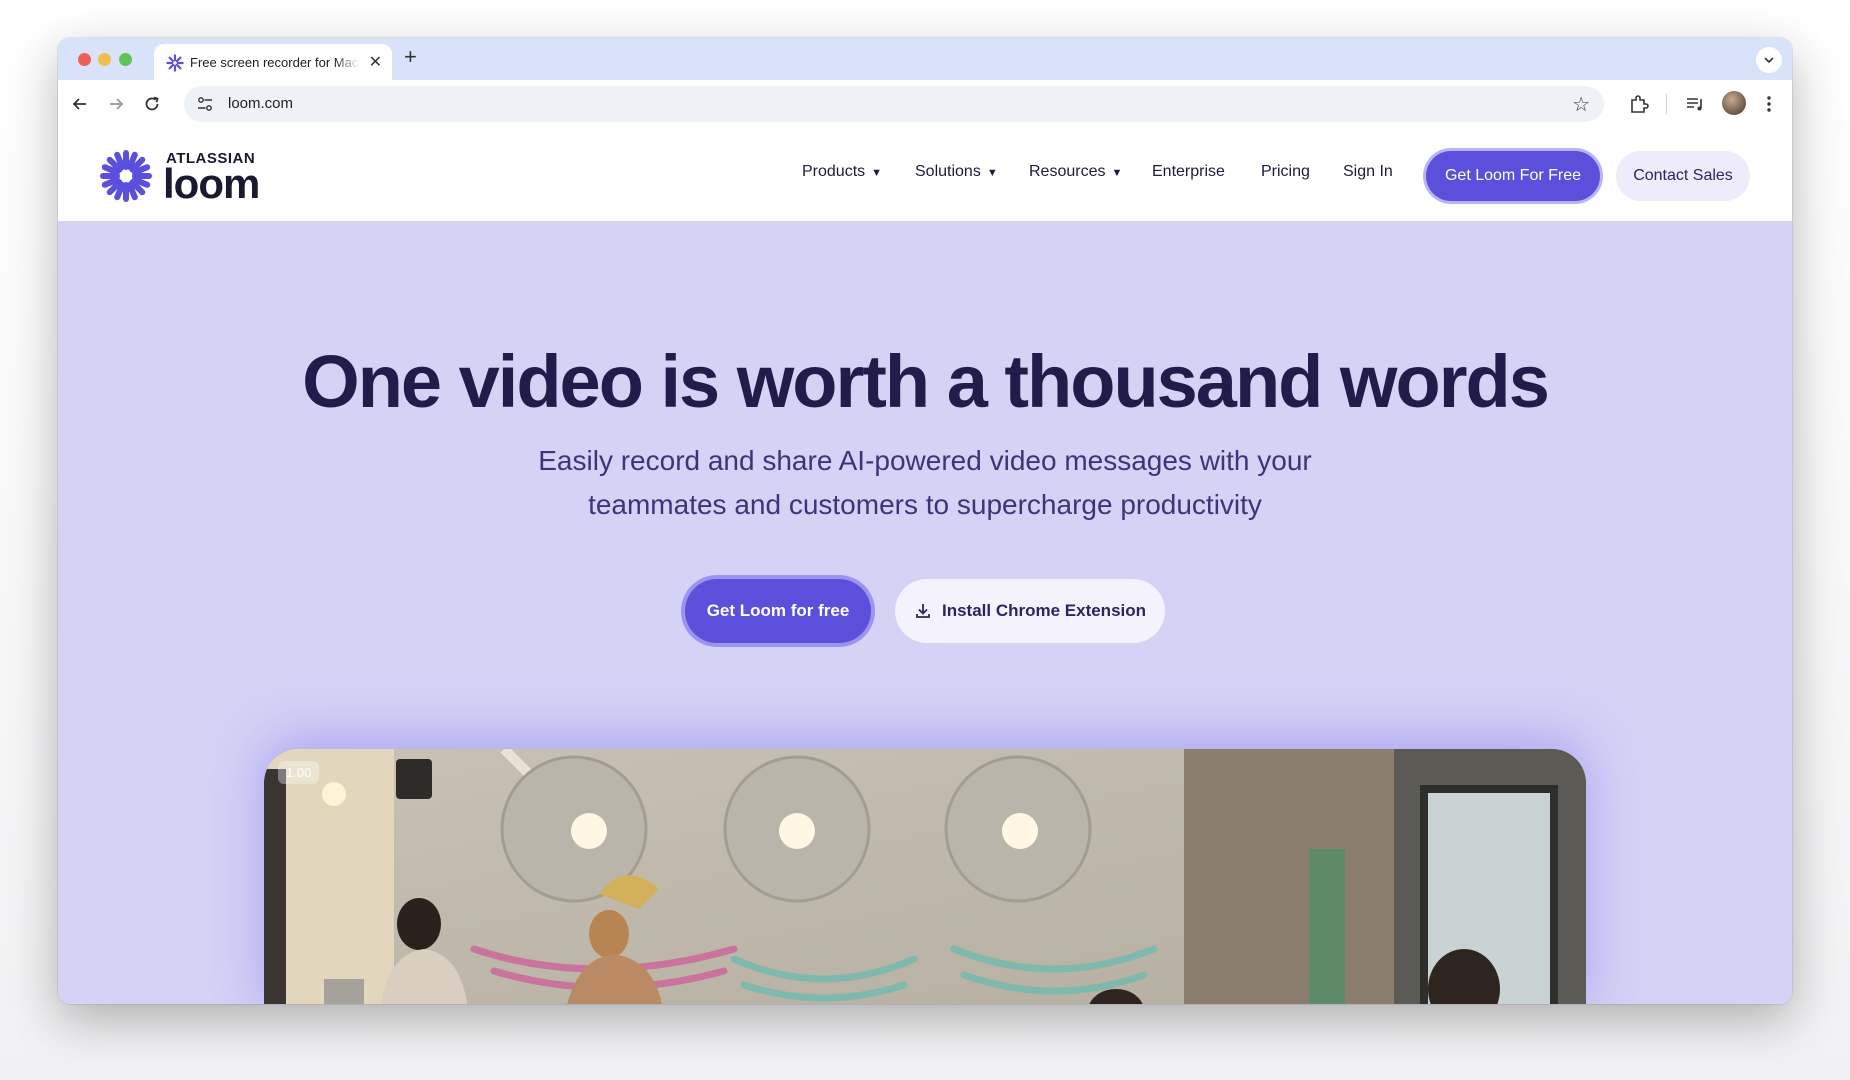  Describe the element at coordinates (152, 104) in the screenshot. I see `reload-icon` at that location.